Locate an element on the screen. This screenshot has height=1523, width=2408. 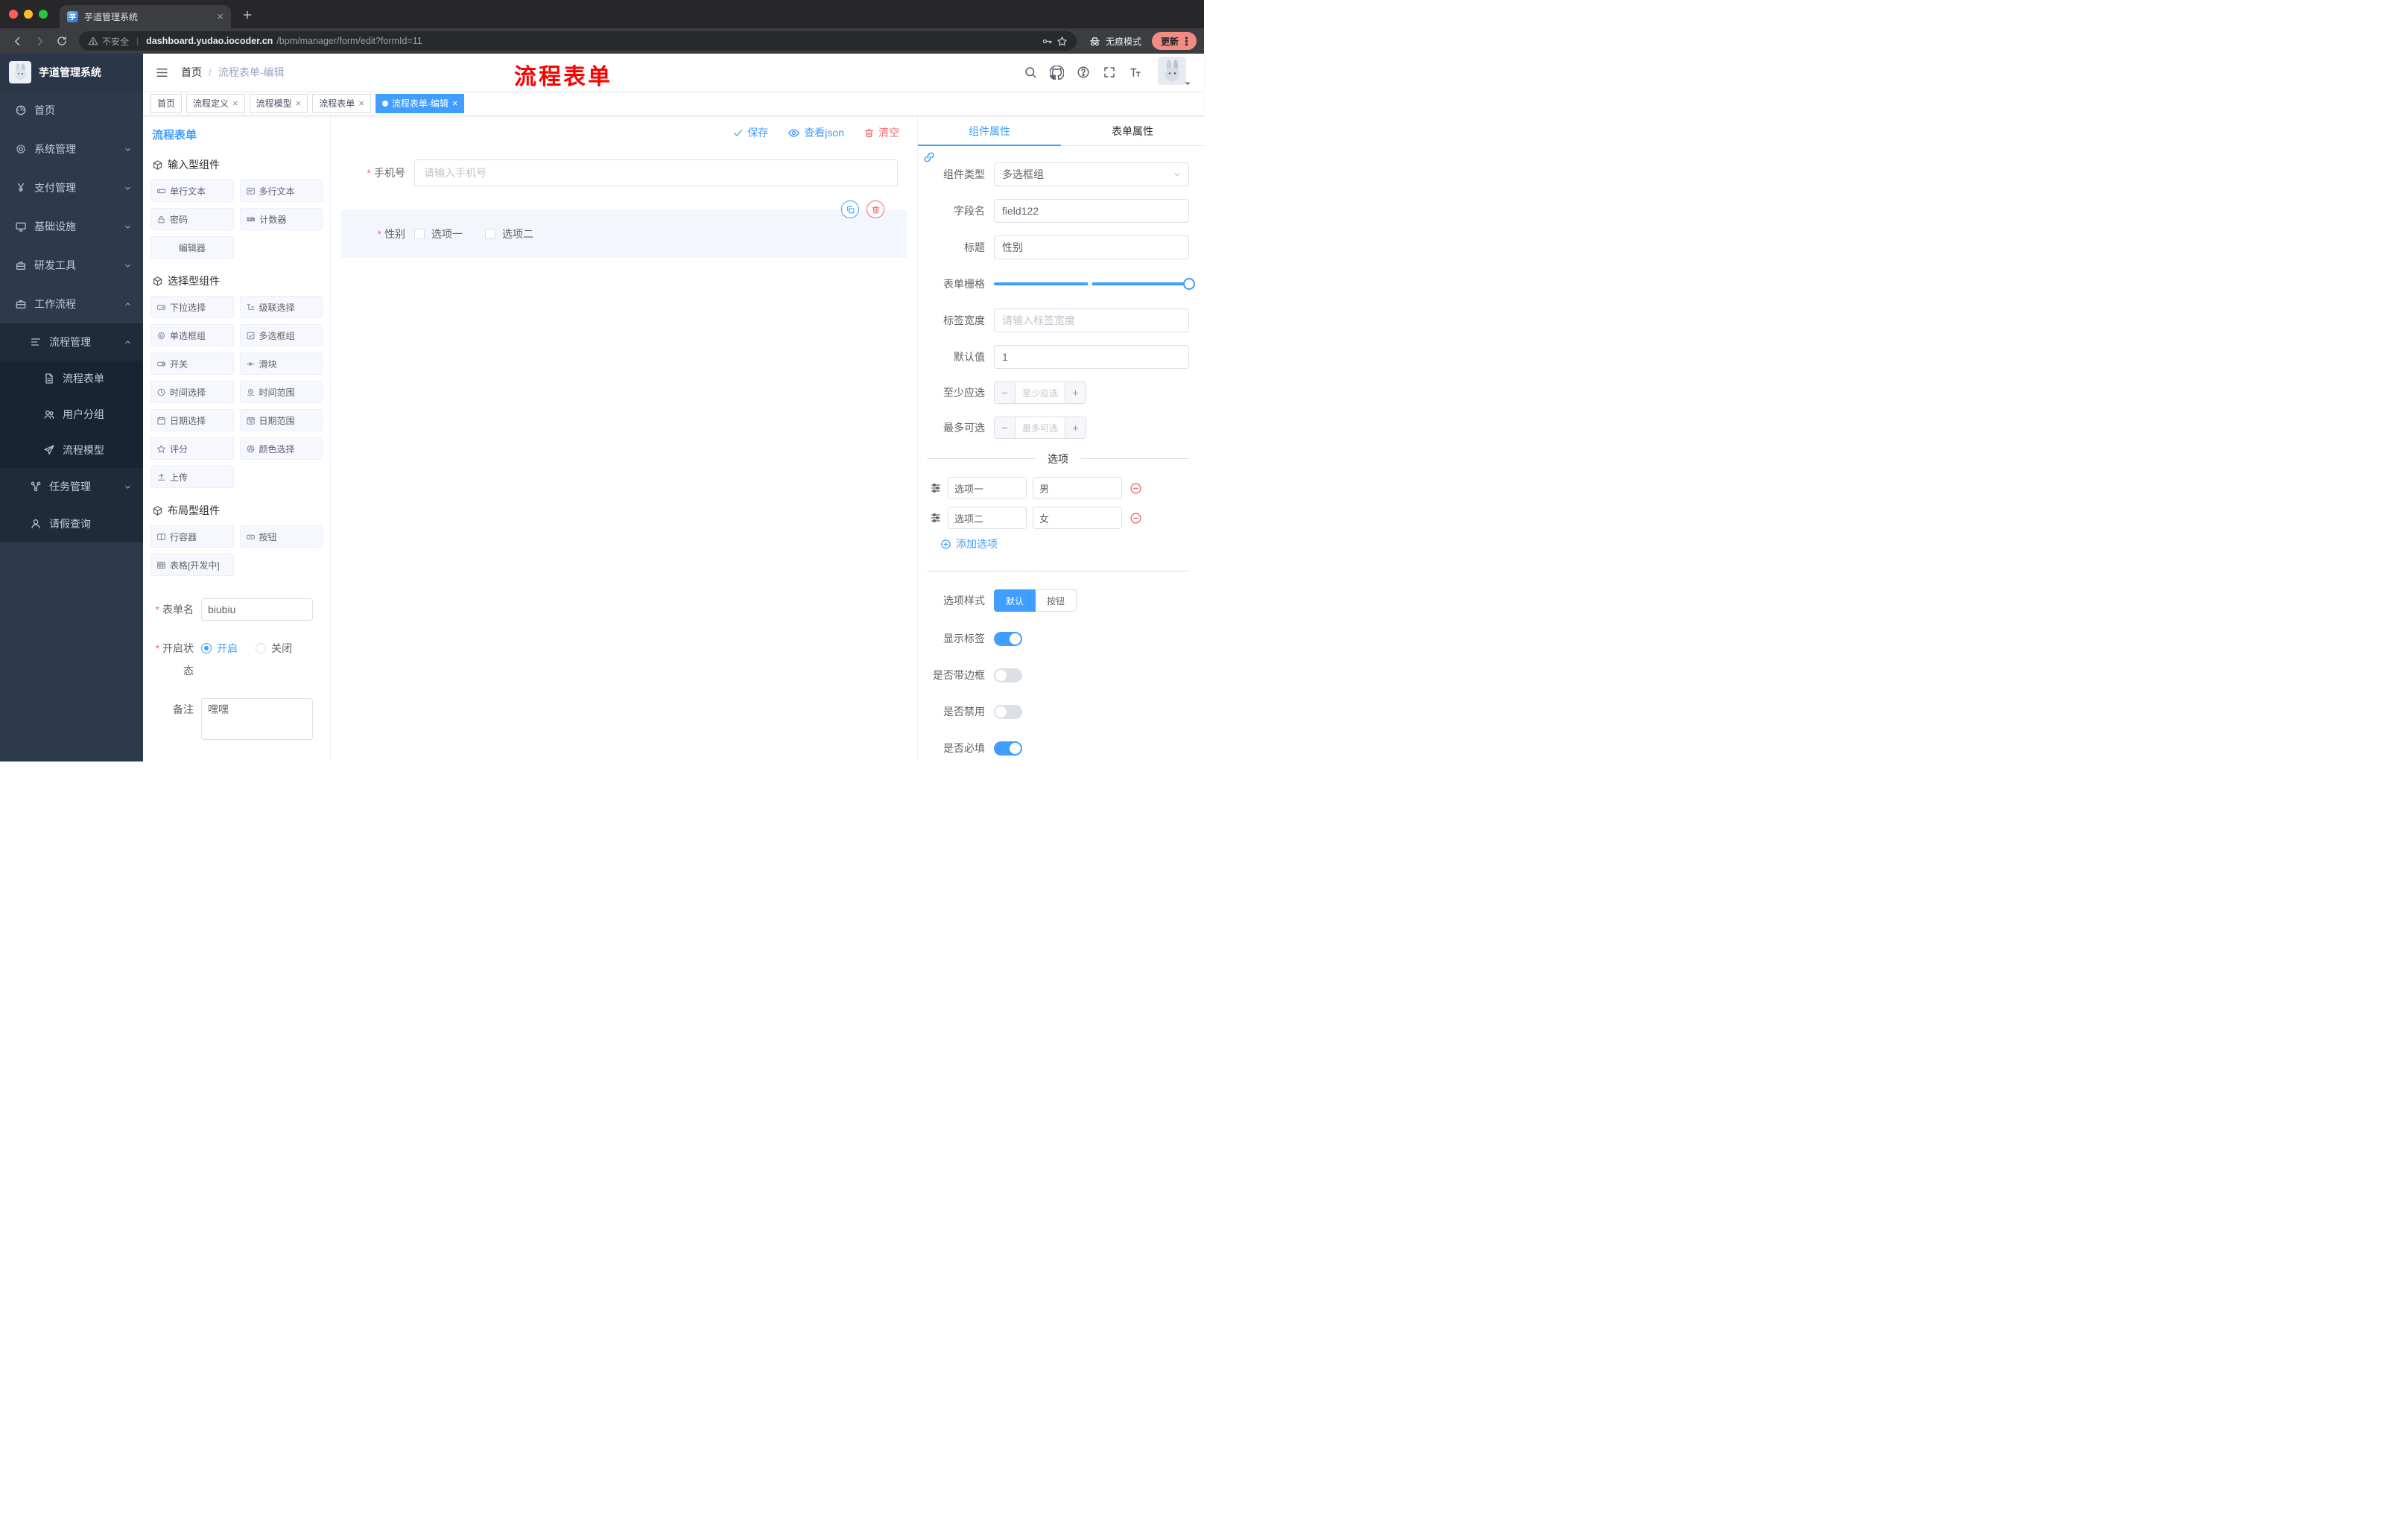
grid-slider is located at coordinates (1094, 284).